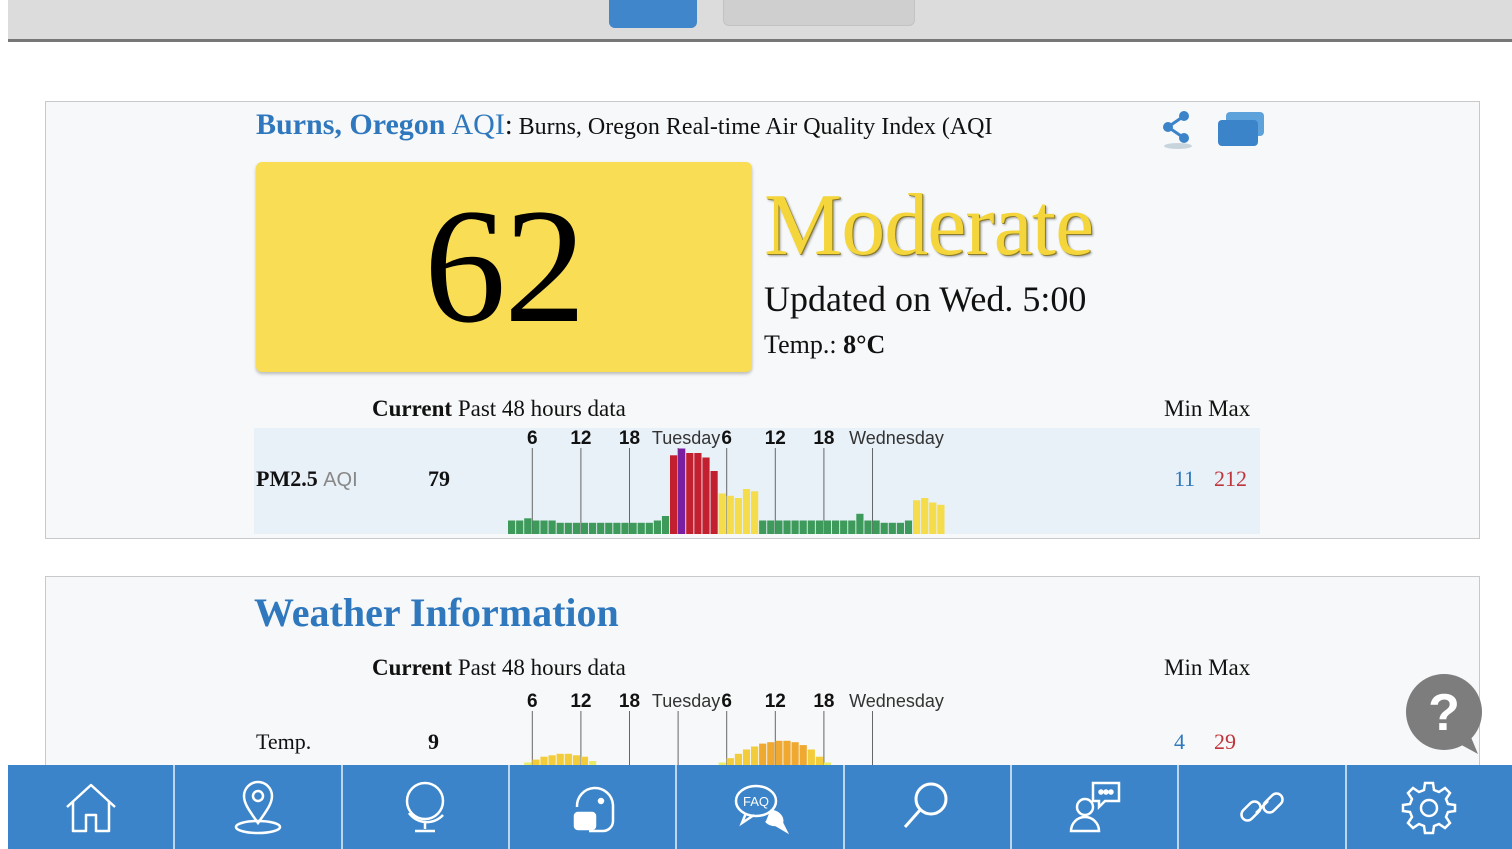  I want to click on toolbar-tab, so click(819, 13).